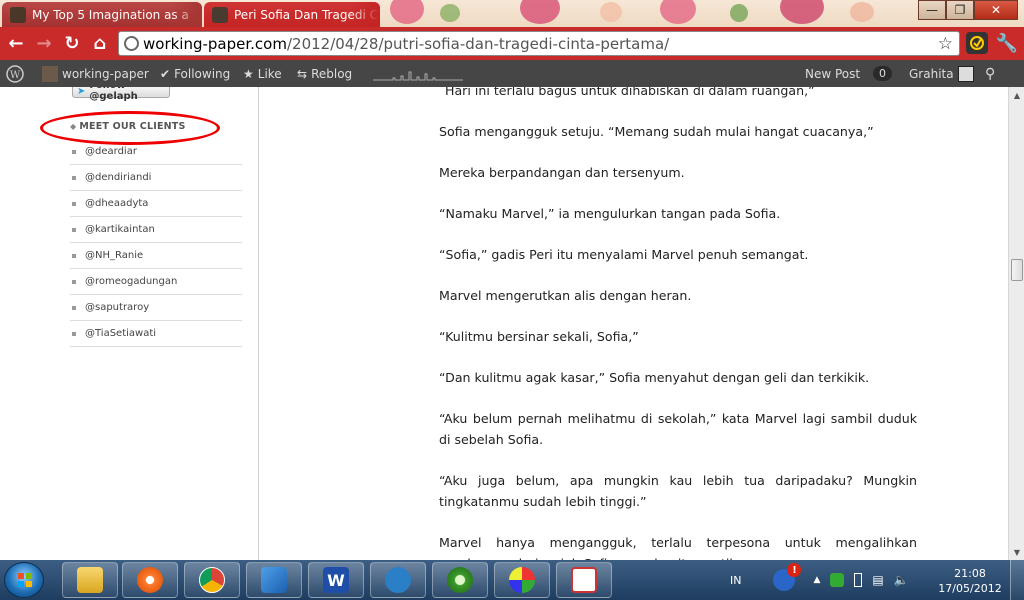 The width and height of the screenshot is (1024, 600). Describe the element at coordinates (970, 581) in the screenshot. I see `system-clock: 21:08 17/05/2012` at that location.